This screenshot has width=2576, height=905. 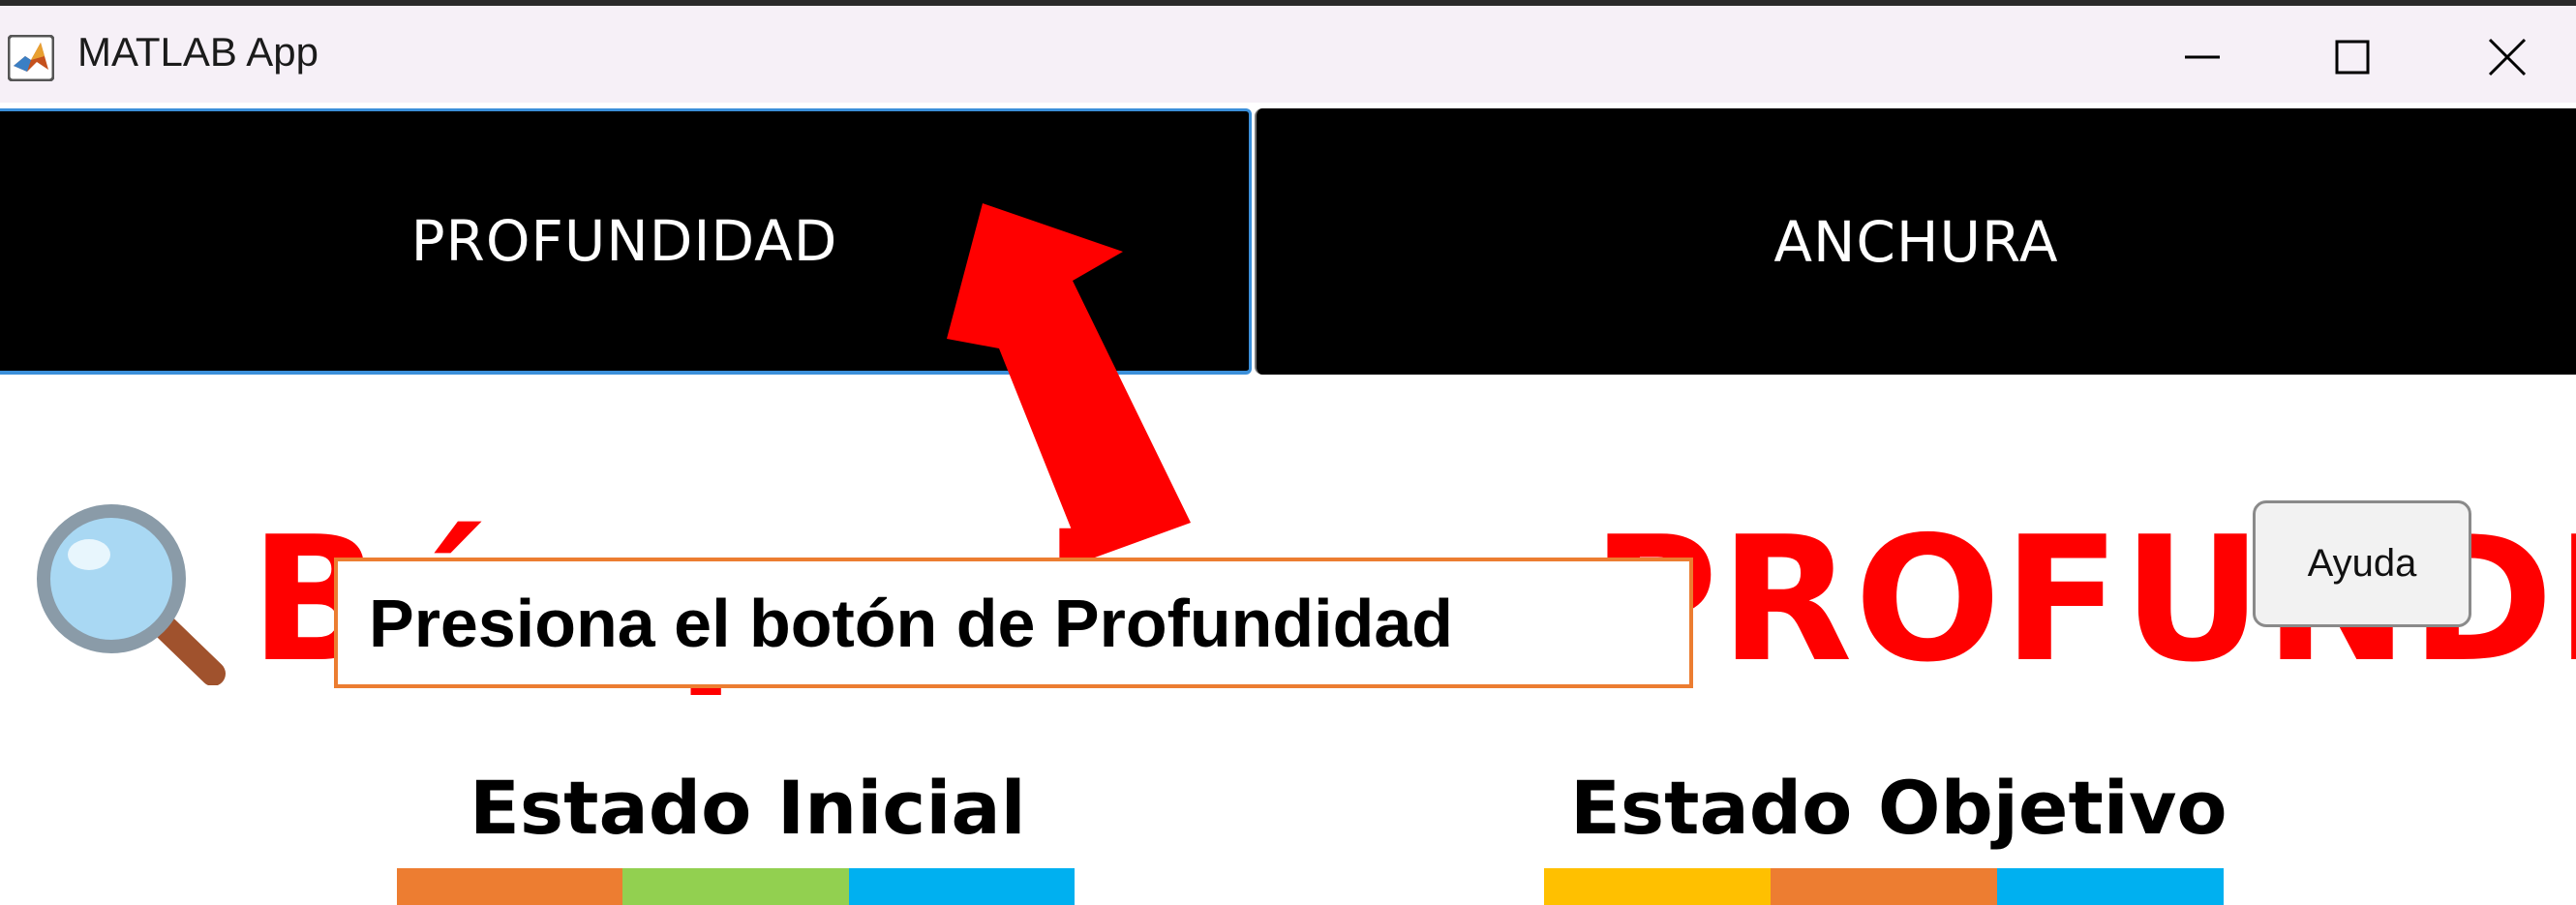 I want to click on title-bar: MATLAB App, so click(x=1288, y=54).